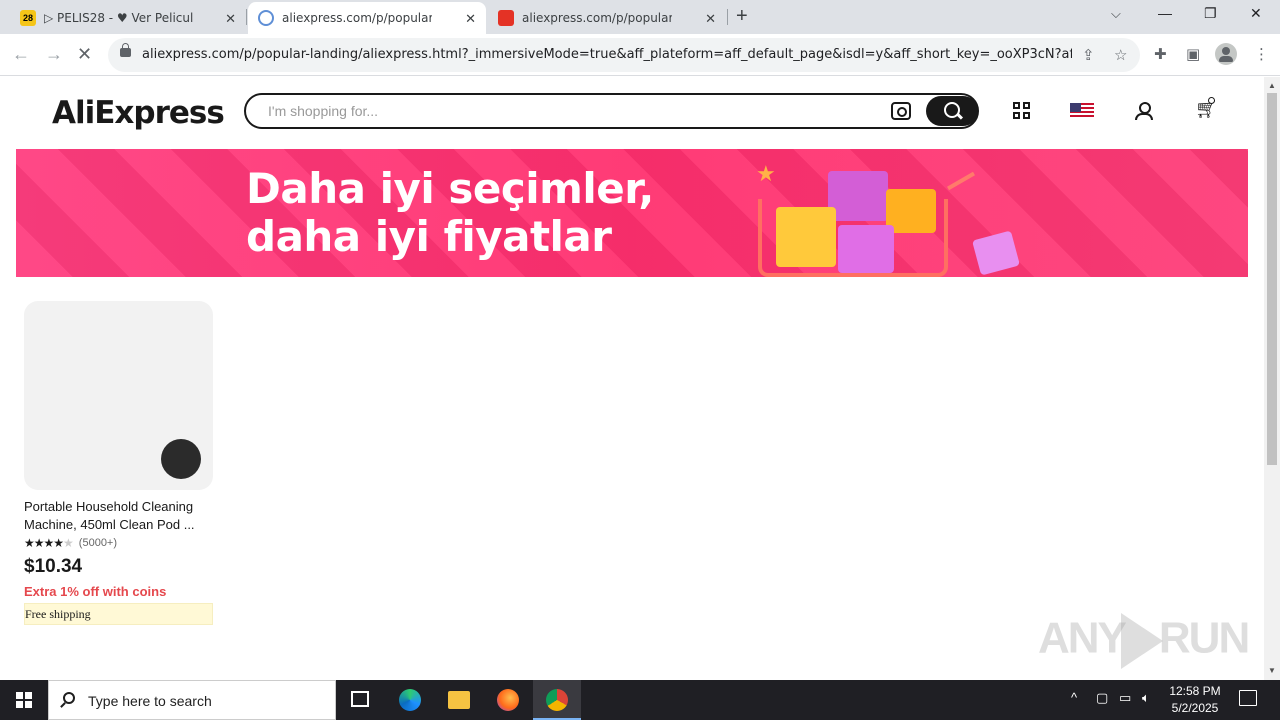 The image size is (1280, 720). I want to click on page-scrollbar: ▲ ▼, so click(1272, 378).